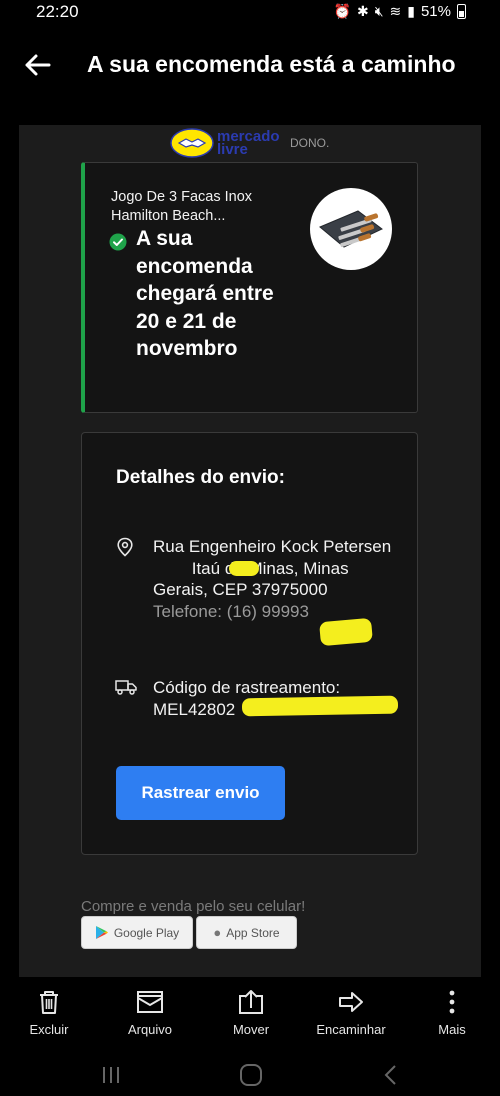 The image size is (500, 1096). I want to click on home-button, so click(251, 1075).